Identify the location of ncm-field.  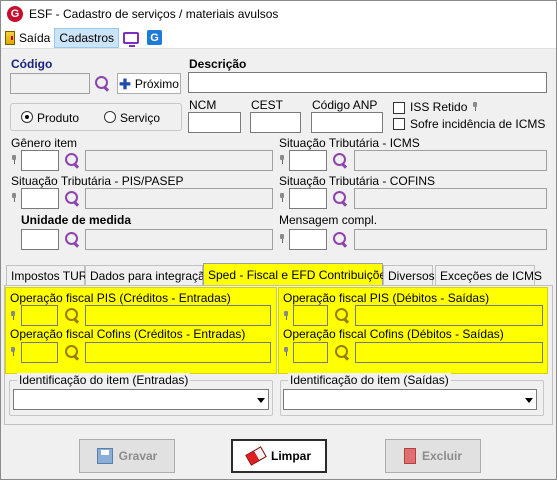
(214, 122).